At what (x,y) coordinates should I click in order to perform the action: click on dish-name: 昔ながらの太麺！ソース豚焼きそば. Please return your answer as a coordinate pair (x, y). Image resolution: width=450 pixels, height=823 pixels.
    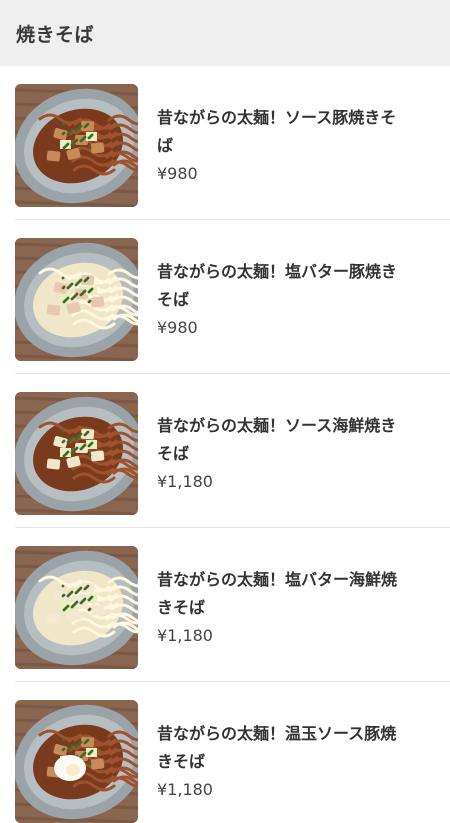
    Looking at the image, I should click on (277, 131).